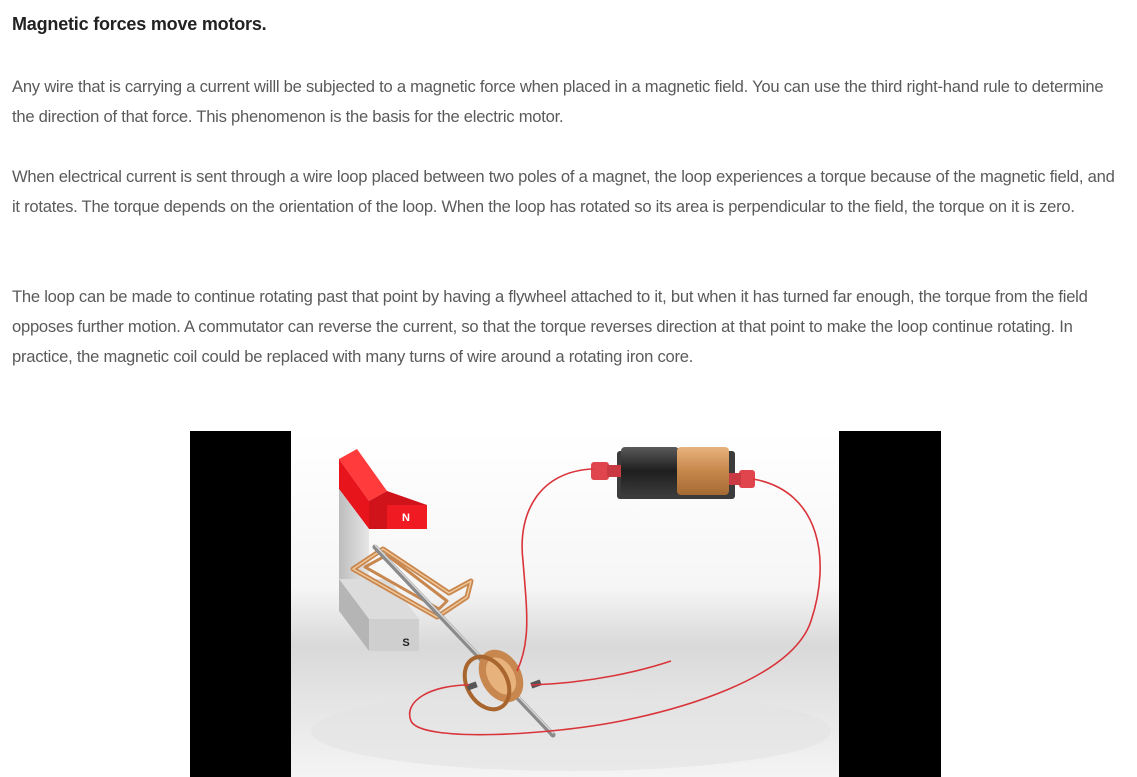  What do you see at coordinates (139, 24) in the screenshot?
I see `section-heading: Magnetic forces move motors.` at bounding box center [139, 24].